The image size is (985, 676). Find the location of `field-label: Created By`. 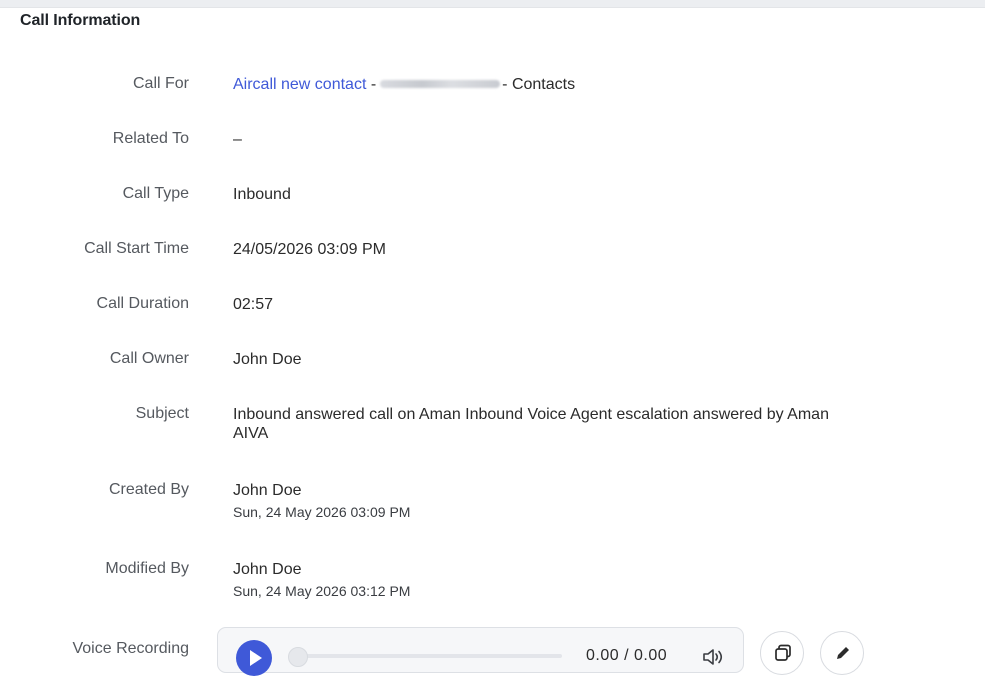

field-label: Created By is located at coordinates (148, 489).